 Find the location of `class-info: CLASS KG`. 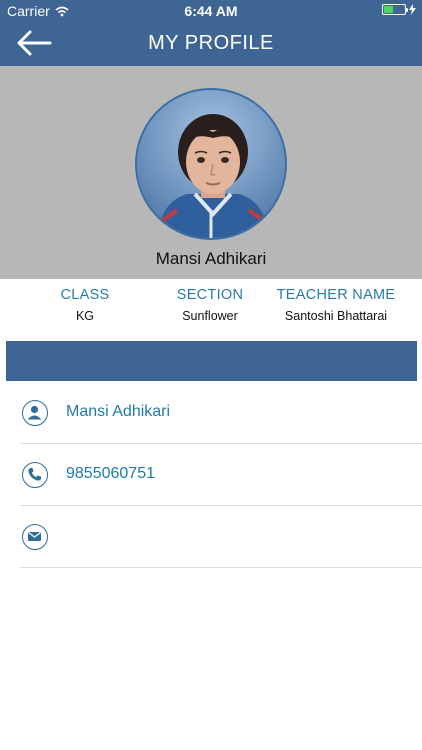

class-info: CLASS KG is located at coordinates (85, 305).